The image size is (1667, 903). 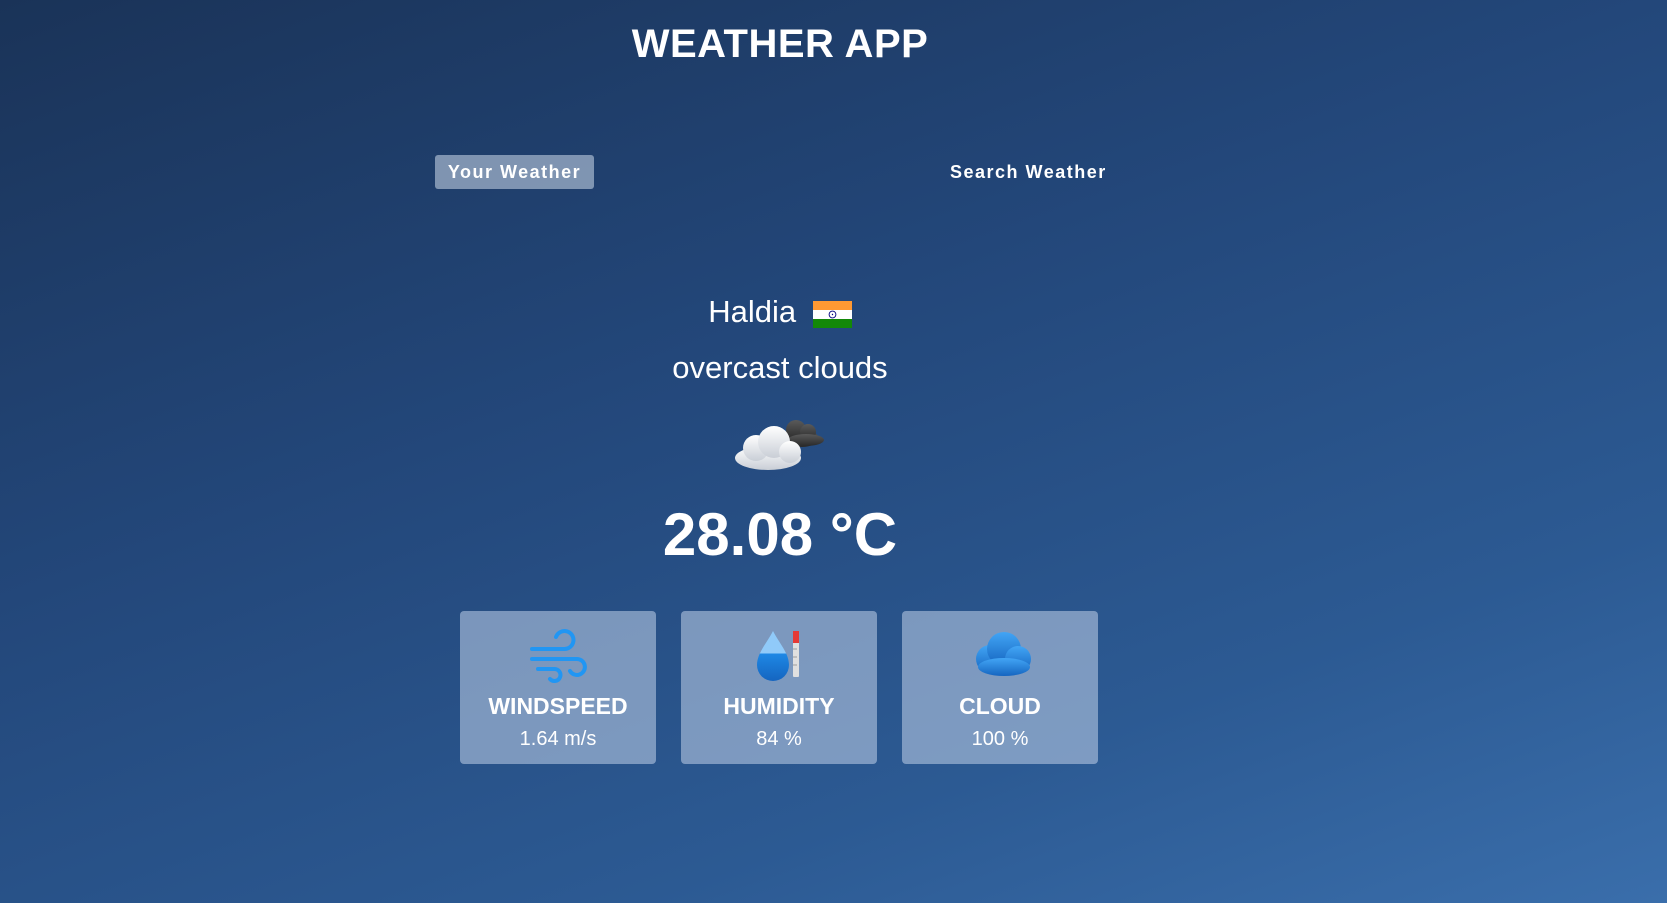 I want to click on tab-search-weather: Search Weather, so click(x=1028, y=172).